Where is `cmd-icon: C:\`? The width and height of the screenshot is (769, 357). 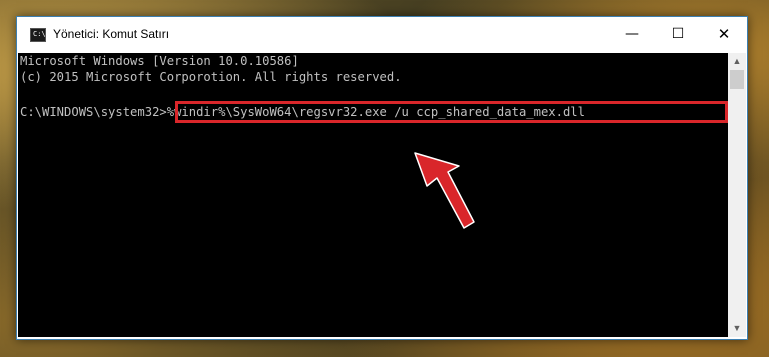 cmd-icon: C:\ is located at coordinates (38, 35).